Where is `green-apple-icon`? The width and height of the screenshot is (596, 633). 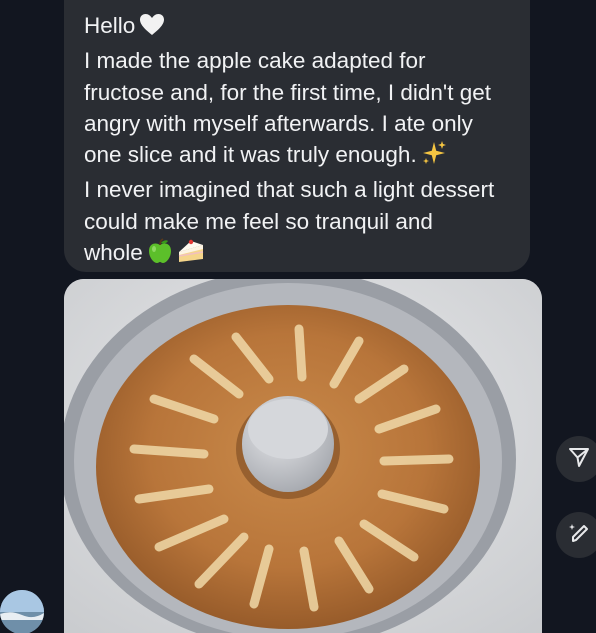
green-apple-icon is located at coordinates (160, 255).